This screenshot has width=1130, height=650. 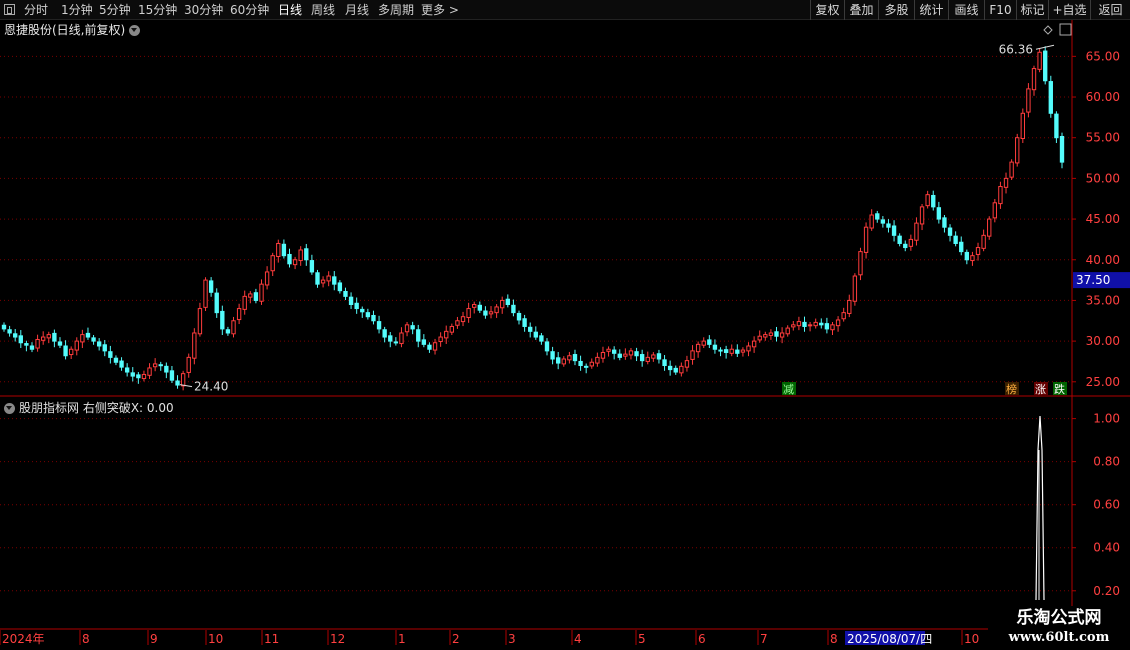 I want to click on time-axis-label: 5, so click(x=642, y=639).